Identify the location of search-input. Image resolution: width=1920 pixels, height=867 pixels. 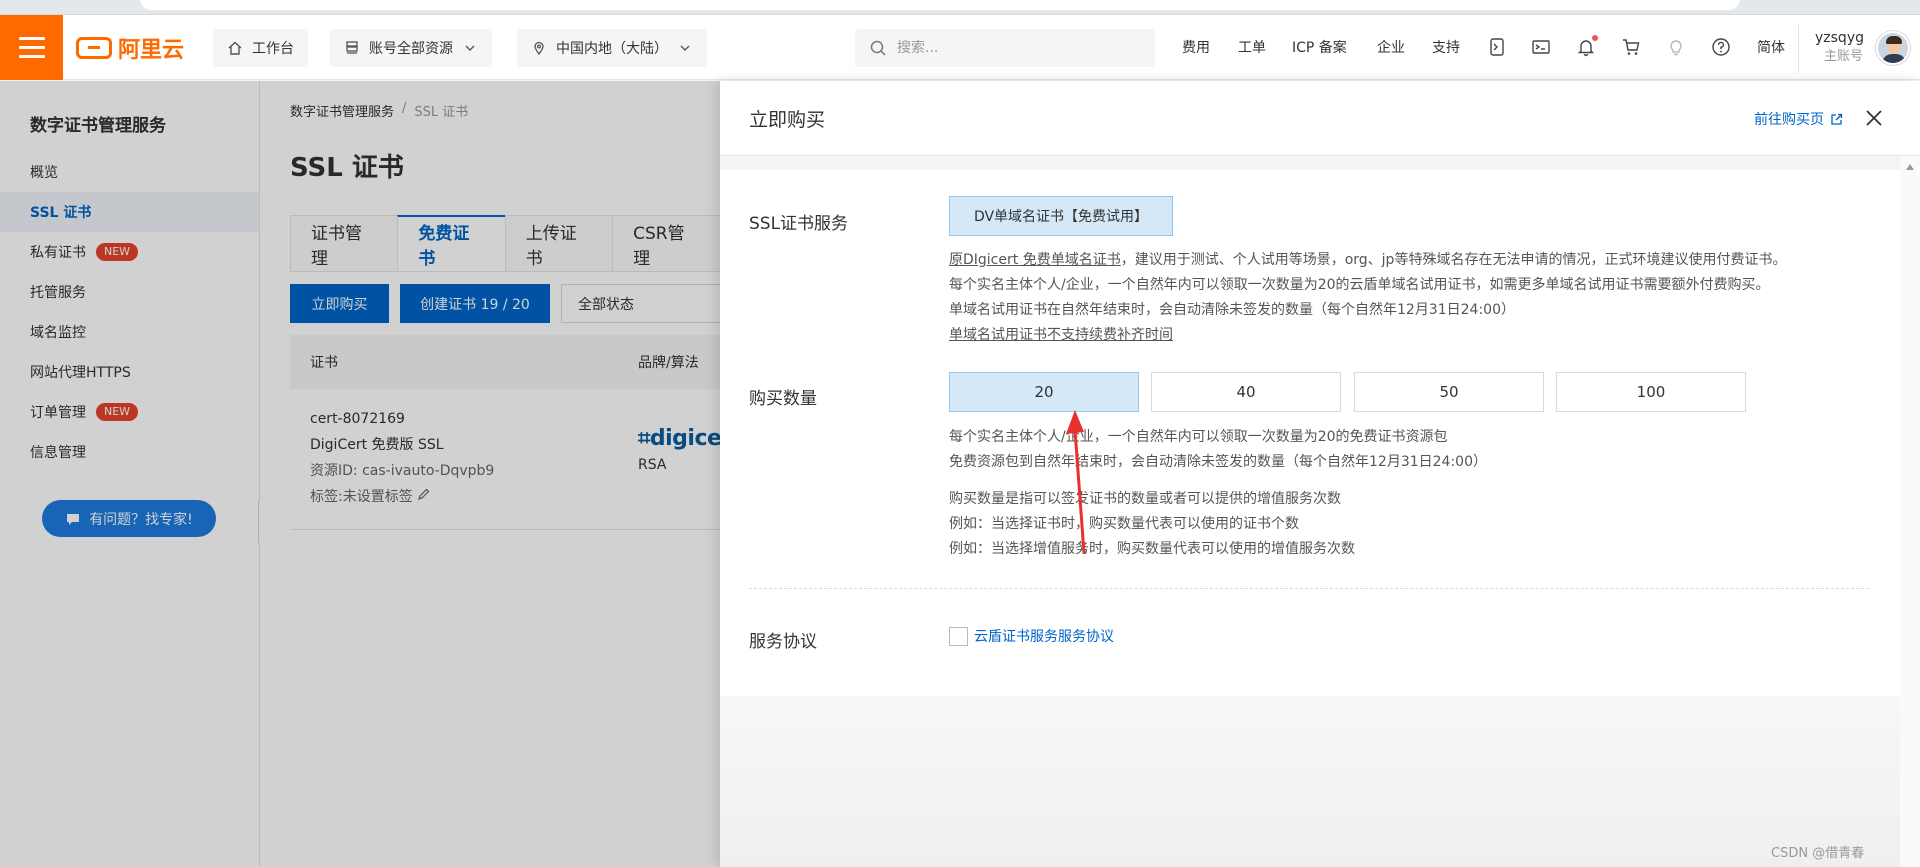
(1017, 48).